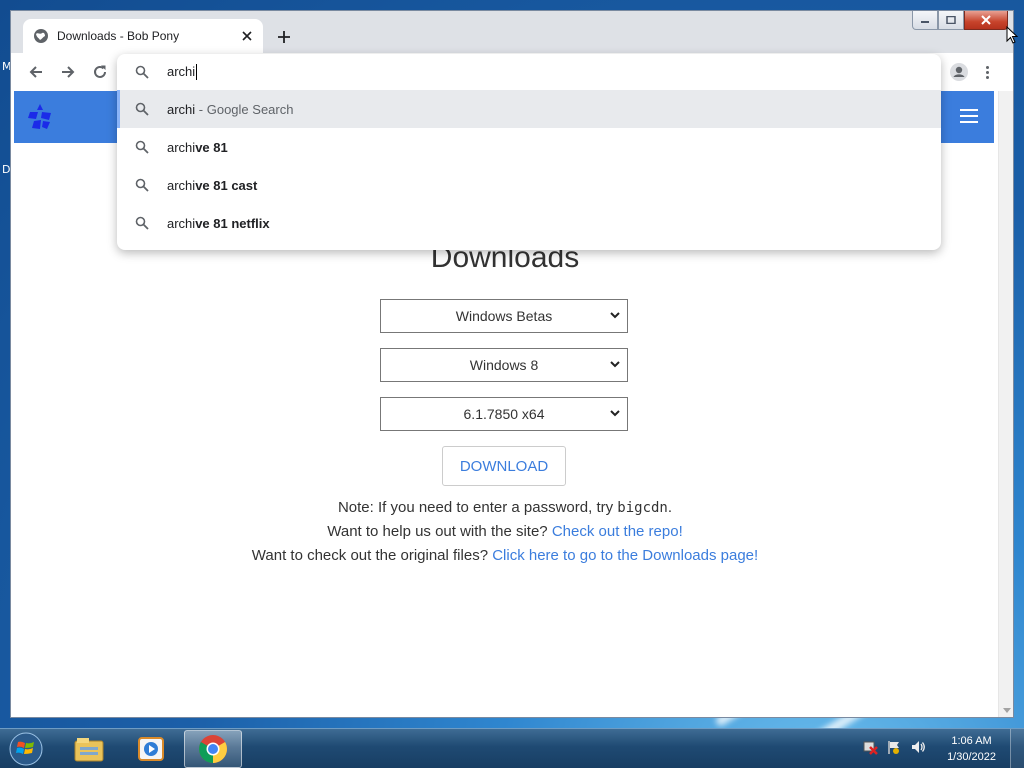  Describe the element at coordinates (1017, 748) in the screenshot. I see `show-desktop-button` at that location.